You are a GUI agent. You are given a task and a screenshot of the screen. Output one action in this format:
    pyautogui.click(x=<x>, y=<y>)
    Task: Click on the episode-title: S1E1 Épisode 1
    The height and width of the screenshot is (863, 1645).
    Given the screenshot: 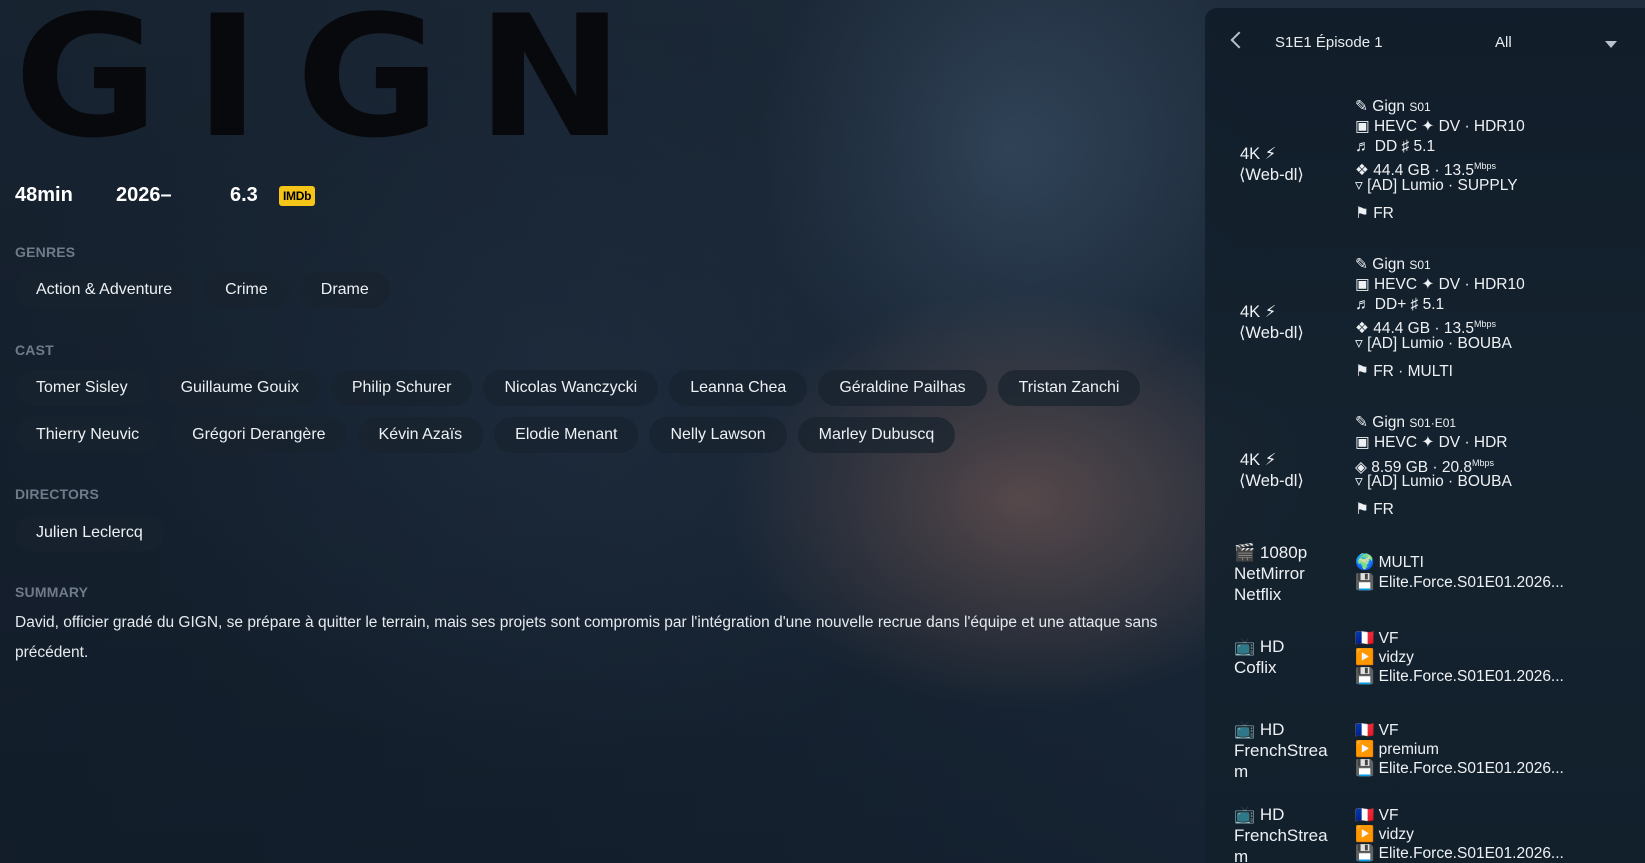 What is the action you would take?
    pyautogui.click(x=1329, y=42)
    